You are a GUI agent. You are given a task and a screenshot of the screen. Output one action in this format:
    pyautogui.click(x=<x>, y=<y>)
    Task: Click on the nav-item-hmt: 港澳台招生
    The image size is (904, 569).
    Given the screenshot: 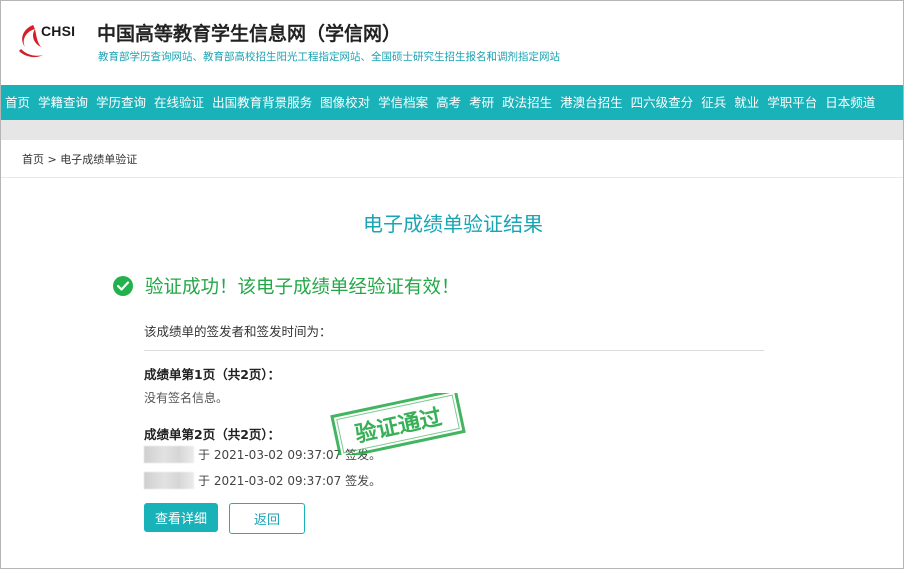 What is the action you would take?
    pyautogui.click(x=591, y=102)
    